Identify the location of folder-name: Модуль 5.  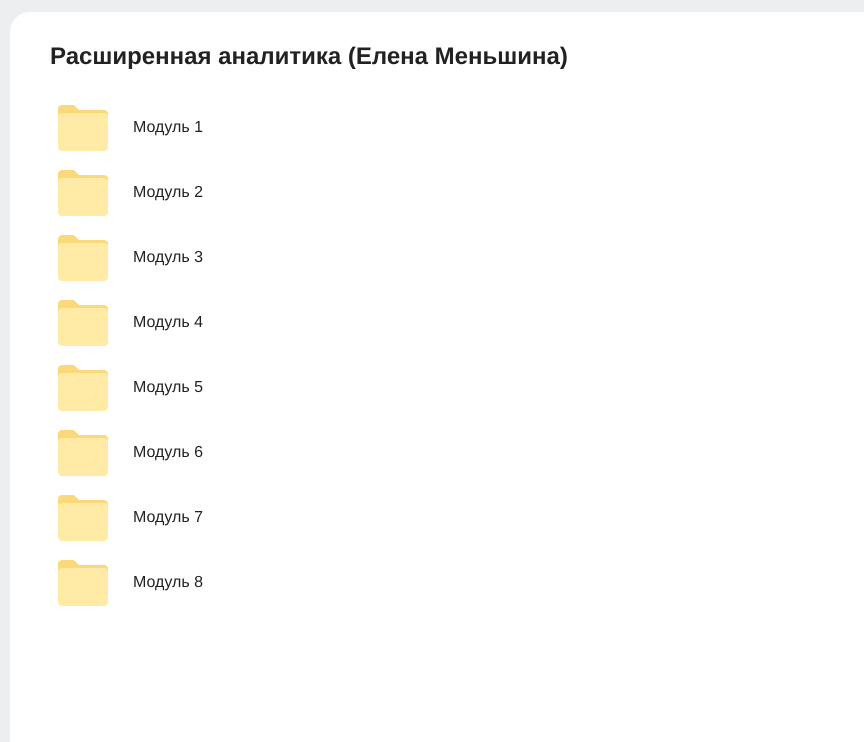
(168, 388).